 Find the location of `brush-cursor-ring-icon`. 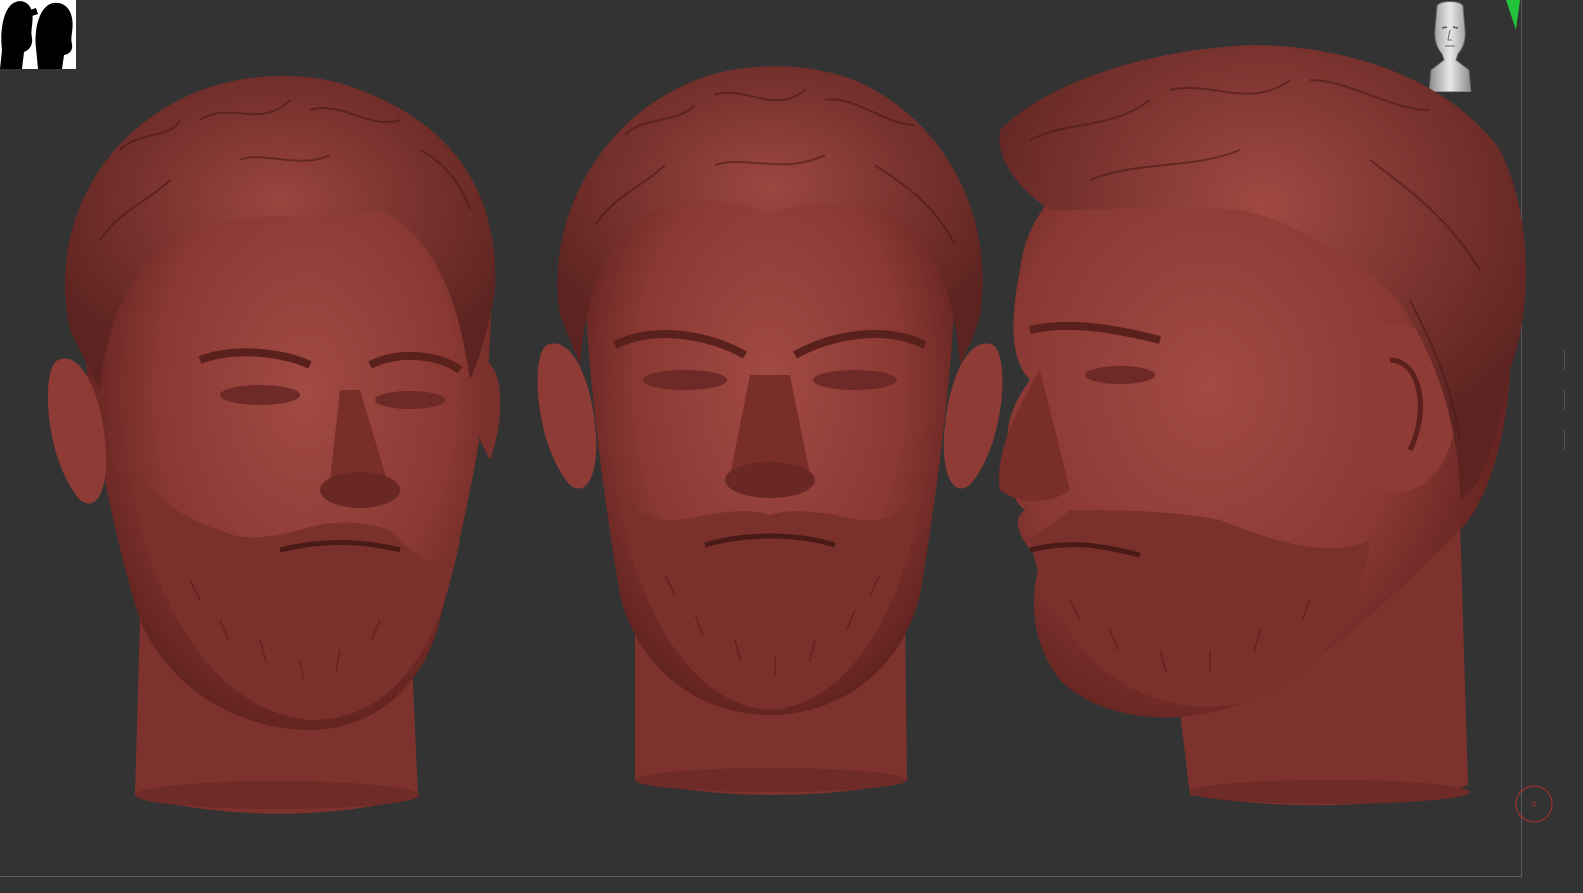

brush-cursor-ring-icon is located at coordinates (1534, 804).